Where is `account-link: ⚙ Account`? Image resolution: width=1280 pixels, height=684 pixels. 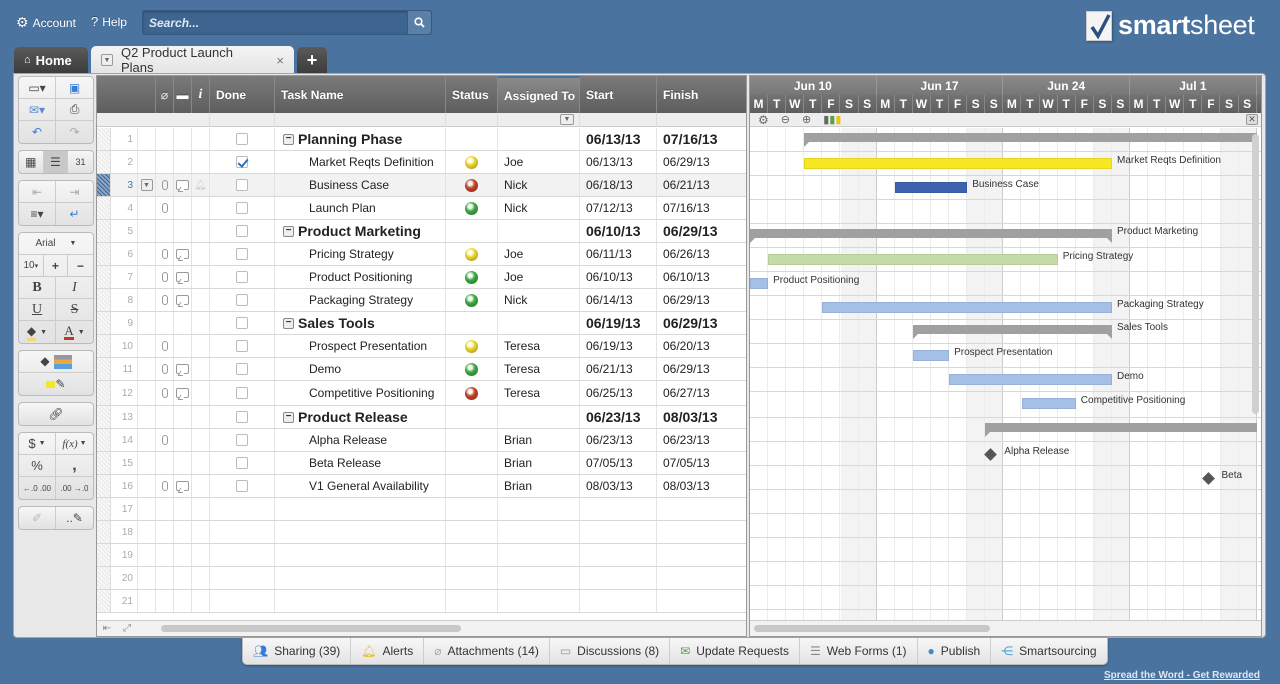
account-link: ⚙ Account is located at coordinates (46, 22).